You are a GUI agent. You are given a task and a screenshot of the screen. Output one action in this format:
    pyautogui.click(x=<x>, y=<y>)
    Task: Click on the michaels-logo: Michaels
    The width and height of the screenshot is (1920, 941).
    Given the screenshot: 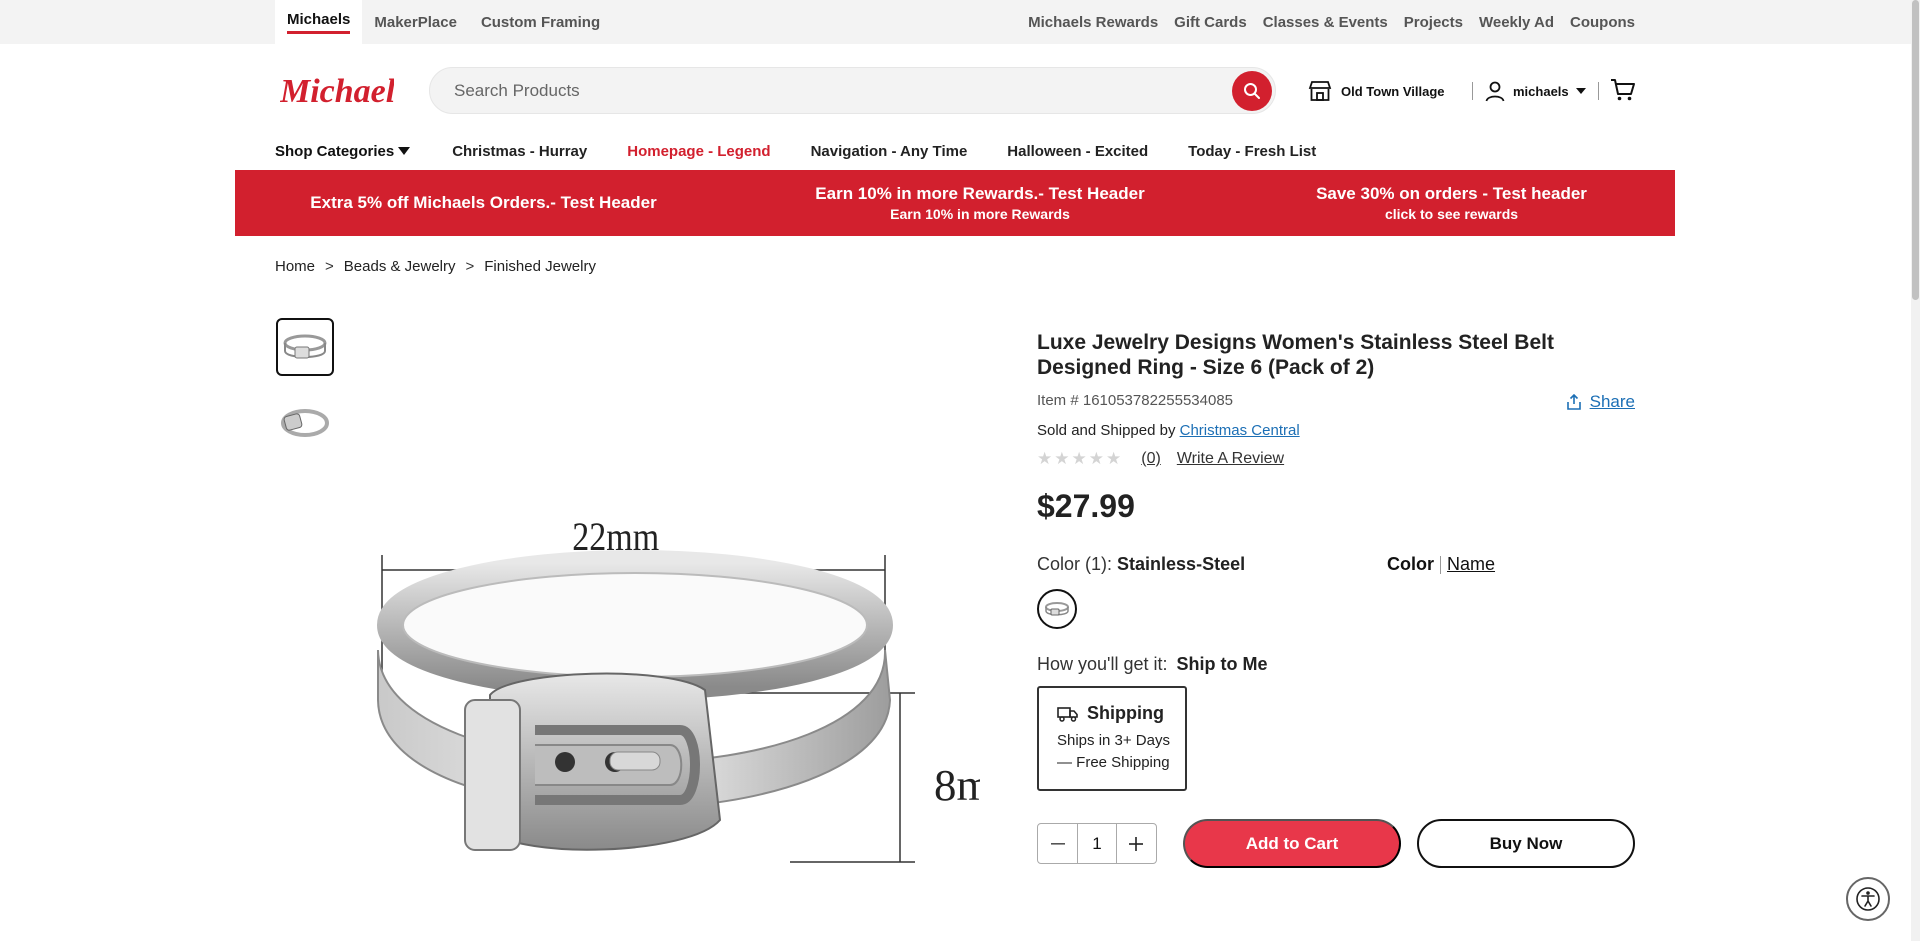 What is the action you would take?
    pyautogui.click(x=343, y=92)
    